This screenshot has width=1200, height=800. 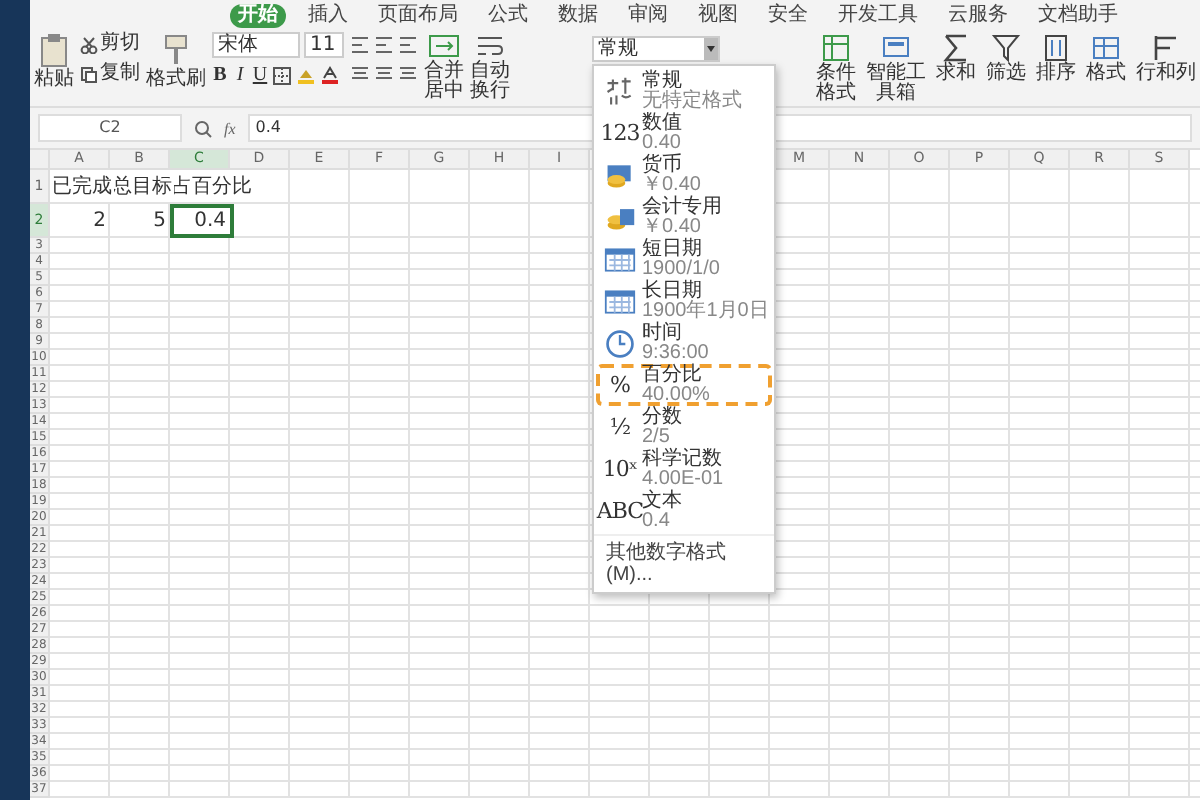 What do you see at coordinates (663, 333) in the screenshot?
I see `format-name: 时间` at bounding box center [663, 333].